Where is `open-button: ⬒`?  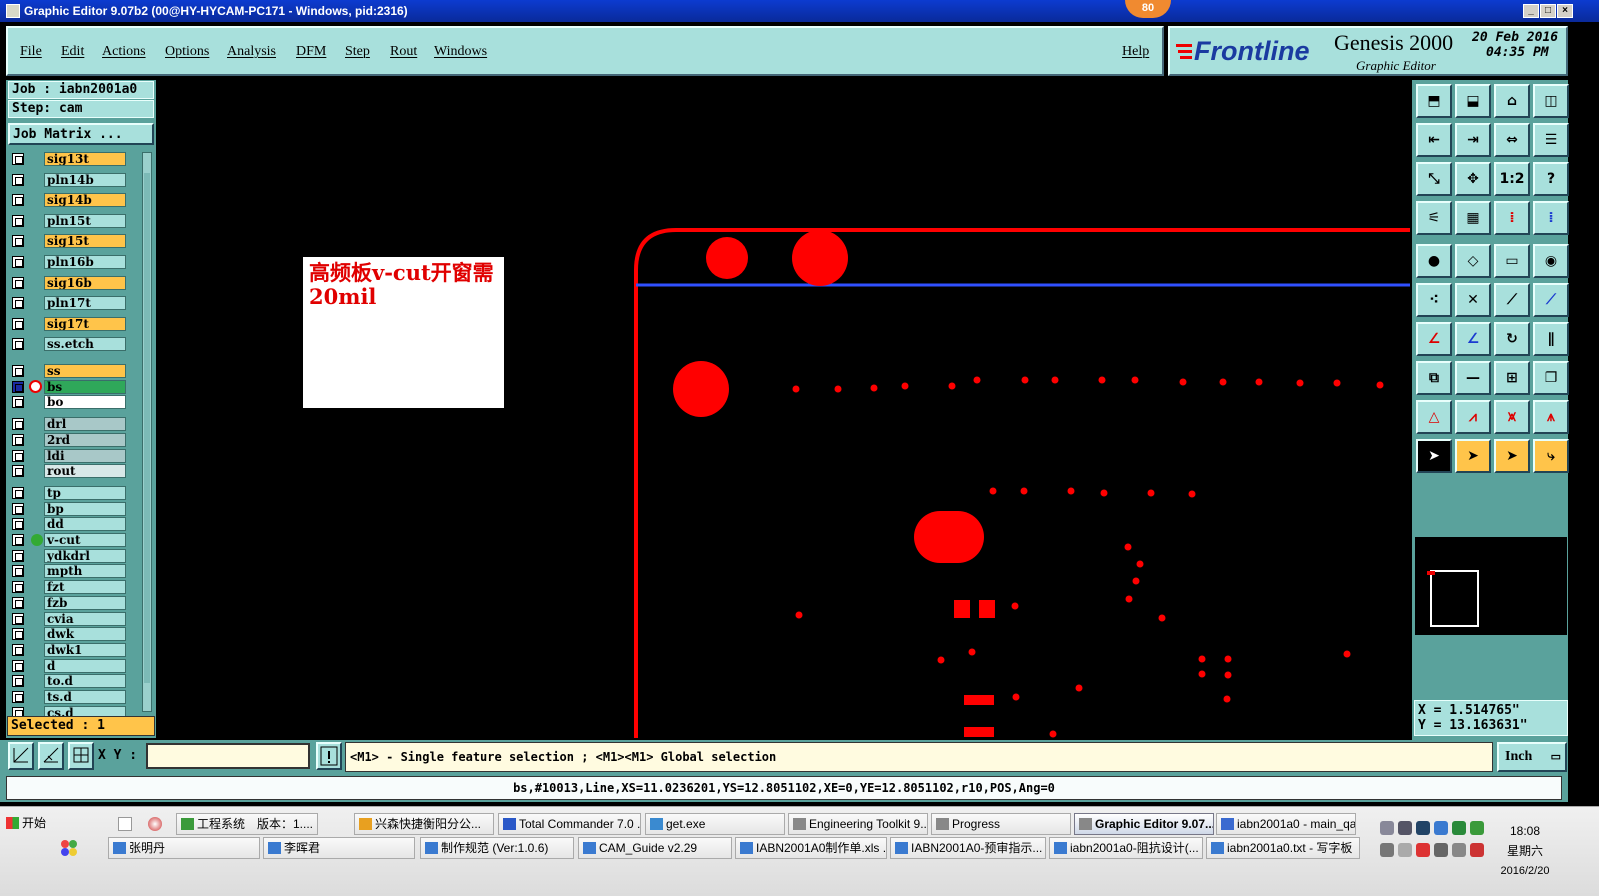 open-button: ⬒ is located at coordinates (1434, 101).